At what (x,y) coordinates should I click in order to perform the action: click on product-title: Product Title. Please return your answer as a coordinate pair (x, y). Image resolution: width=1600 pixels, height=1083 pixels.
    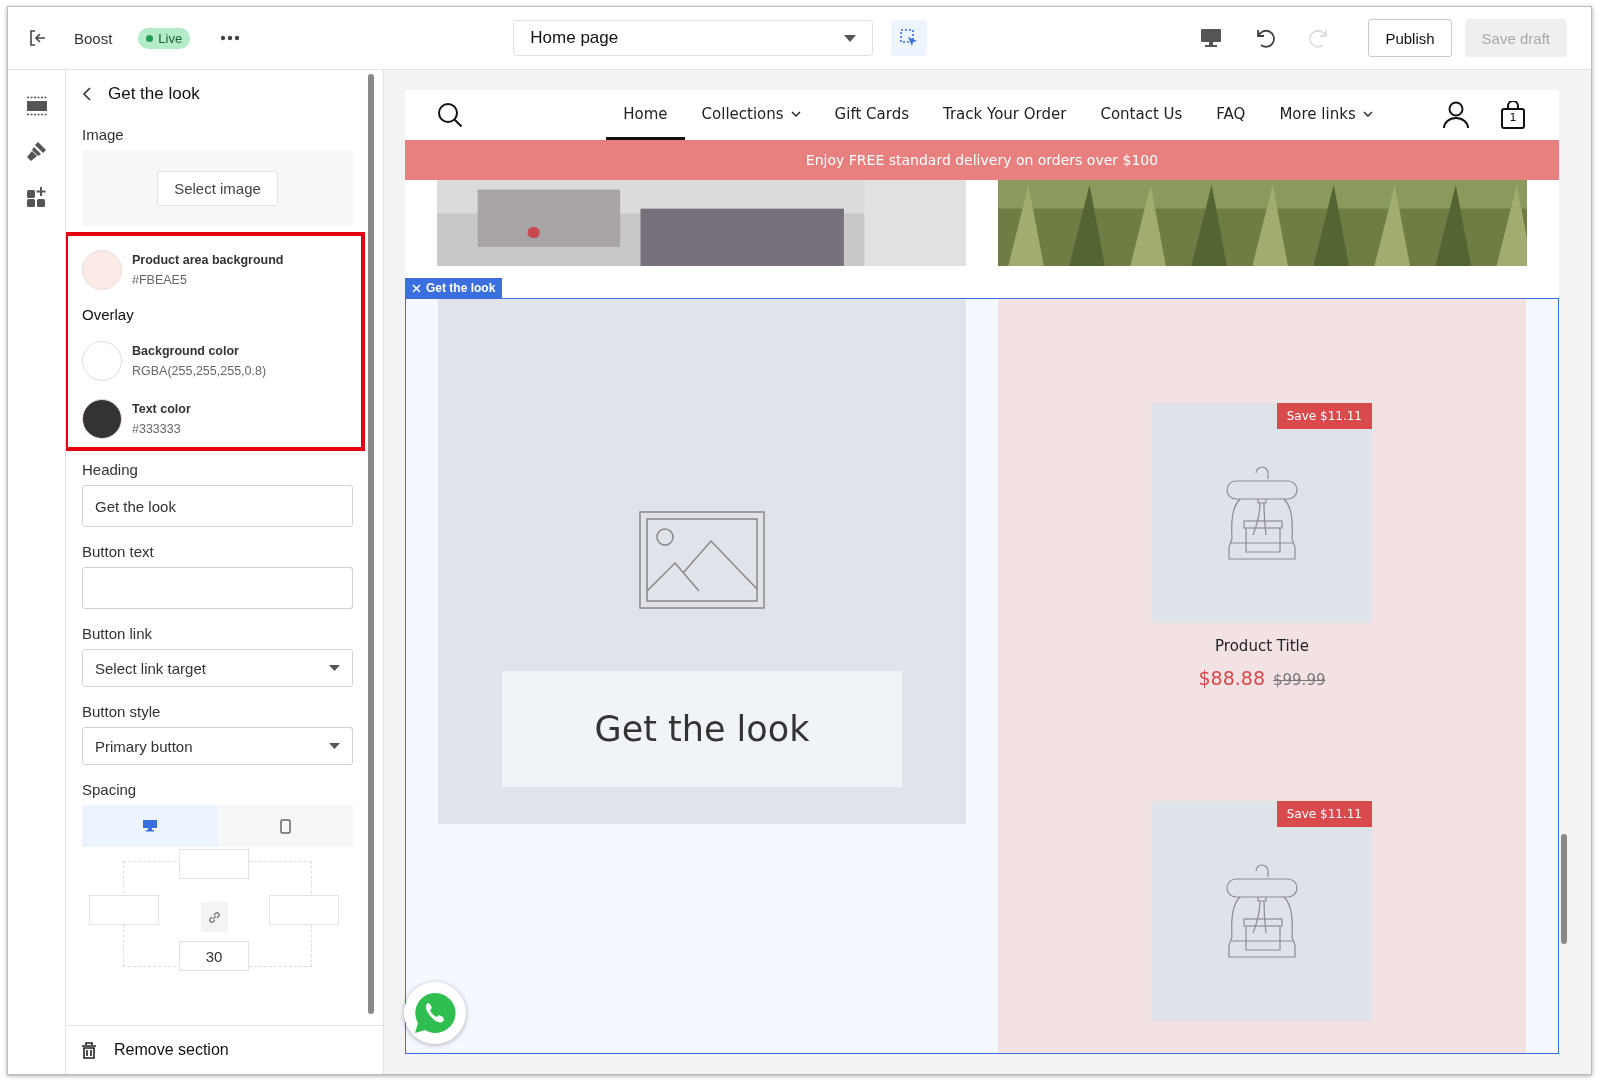
    Looking at the image, I should click on (1262, 646).